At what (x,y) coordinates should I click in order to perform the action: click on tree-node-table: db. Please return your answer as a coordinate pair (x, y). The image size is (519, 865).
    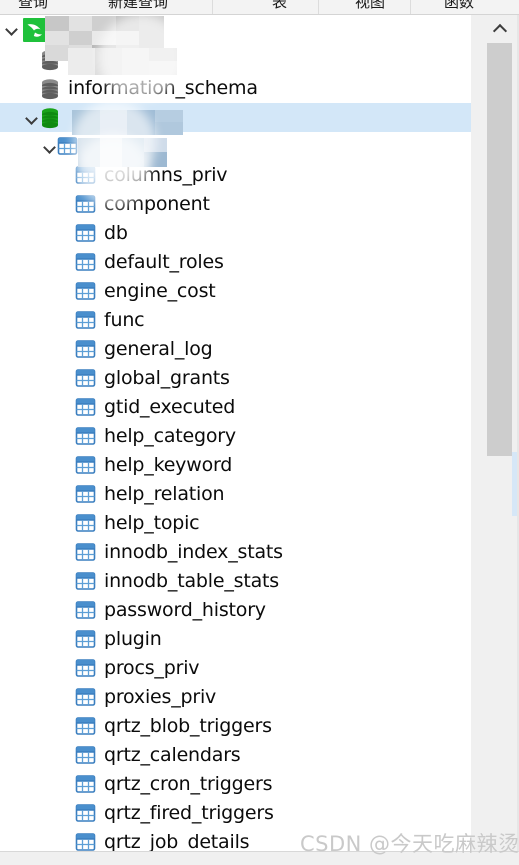
    Looking at the image, I should click on (235, 233).